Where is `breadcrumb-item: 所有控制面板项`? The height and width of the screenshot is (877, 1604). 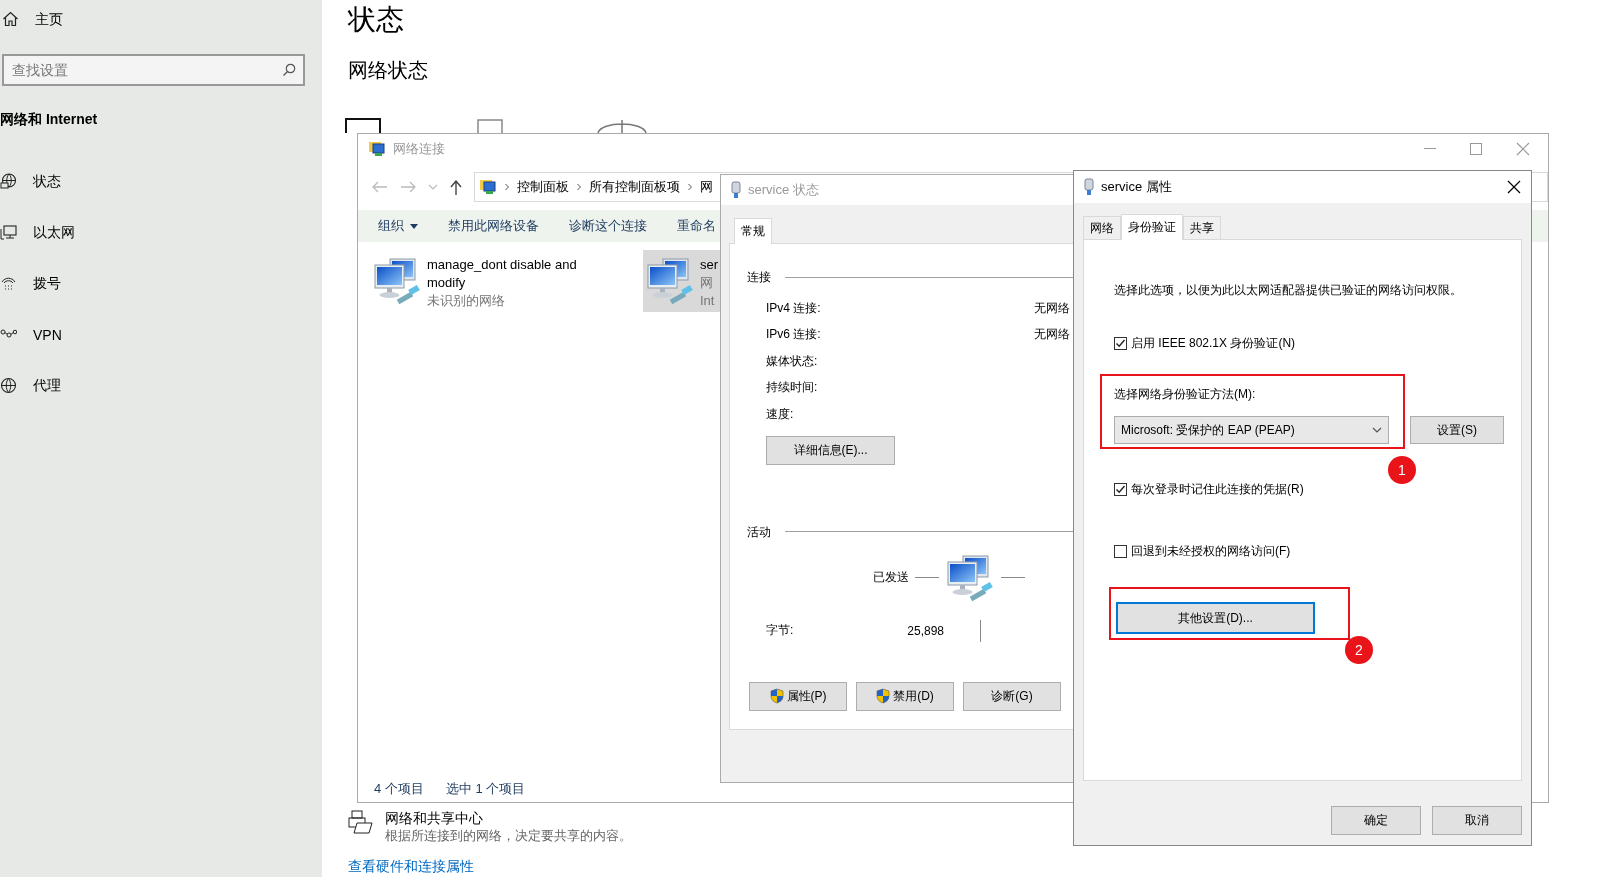
breadcrumb-item: 所有控制面板项 is located at coordinates (634, 187).